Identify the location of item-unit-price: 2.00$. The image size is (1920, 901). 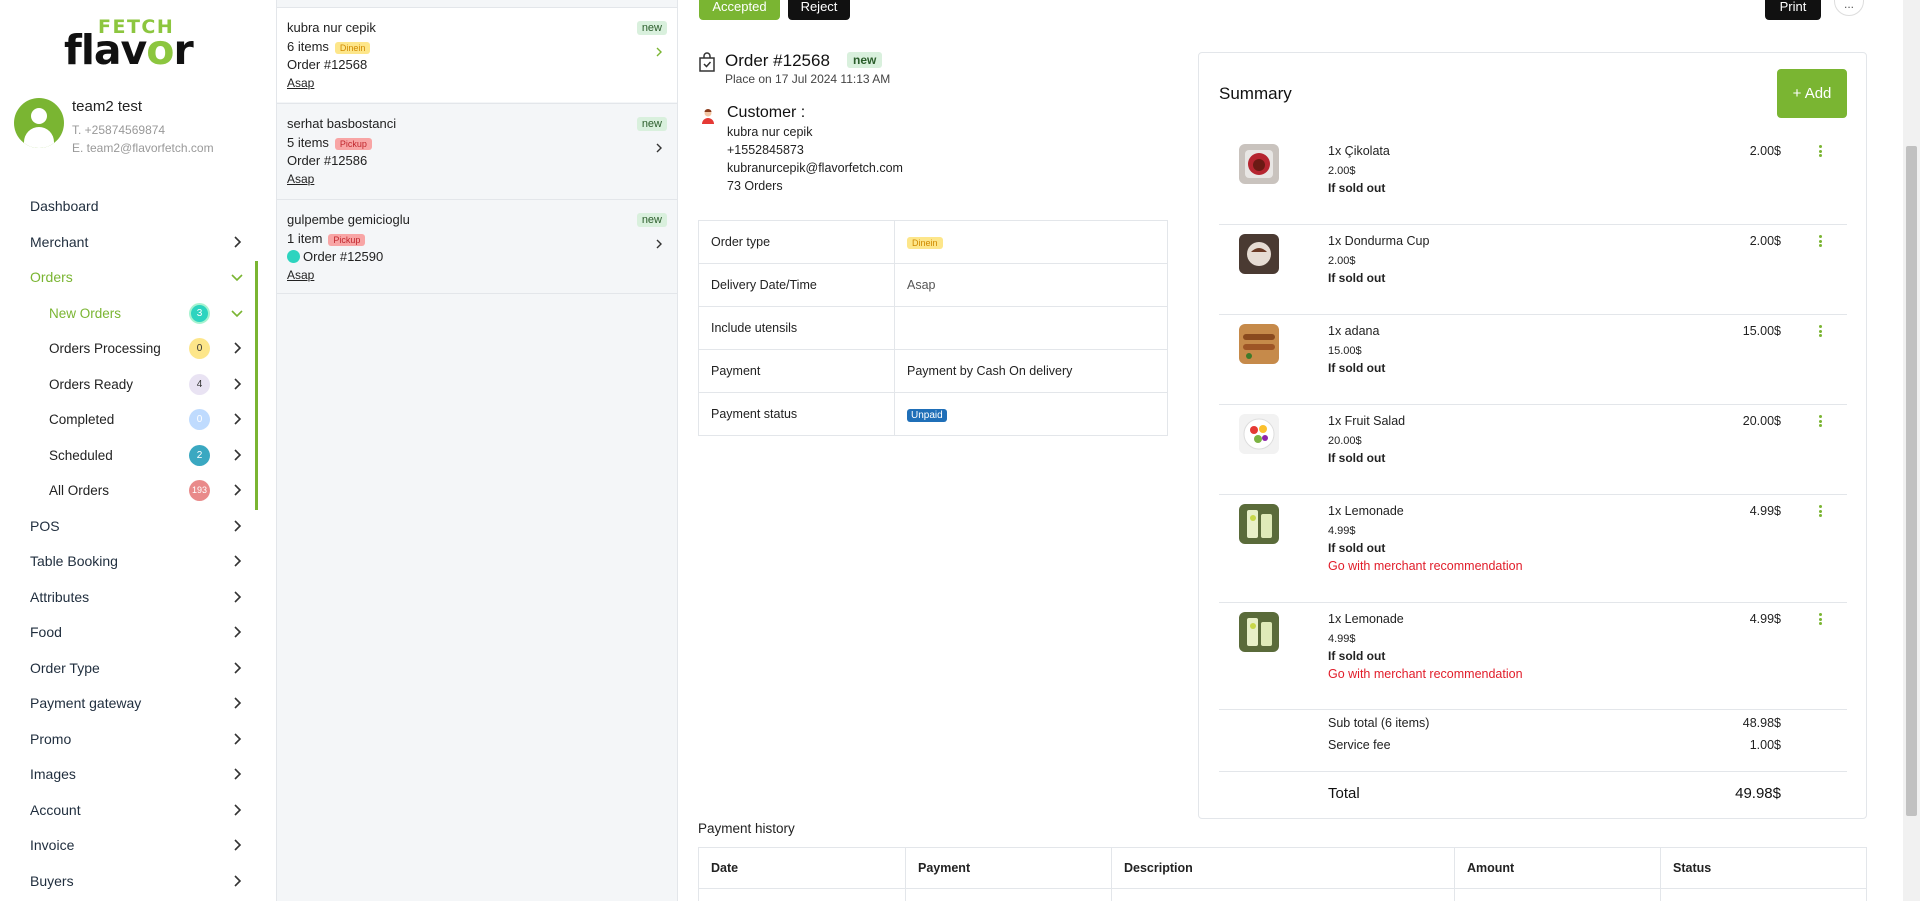
(1342, 261).